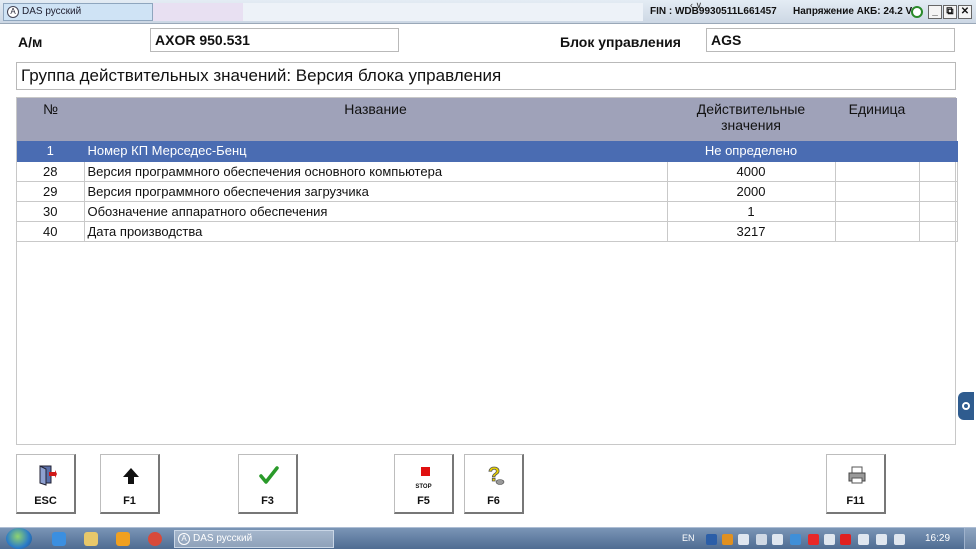 The height and width of the screenshot is (549, 976). I want to click on ie-icon, so click(59, 539).